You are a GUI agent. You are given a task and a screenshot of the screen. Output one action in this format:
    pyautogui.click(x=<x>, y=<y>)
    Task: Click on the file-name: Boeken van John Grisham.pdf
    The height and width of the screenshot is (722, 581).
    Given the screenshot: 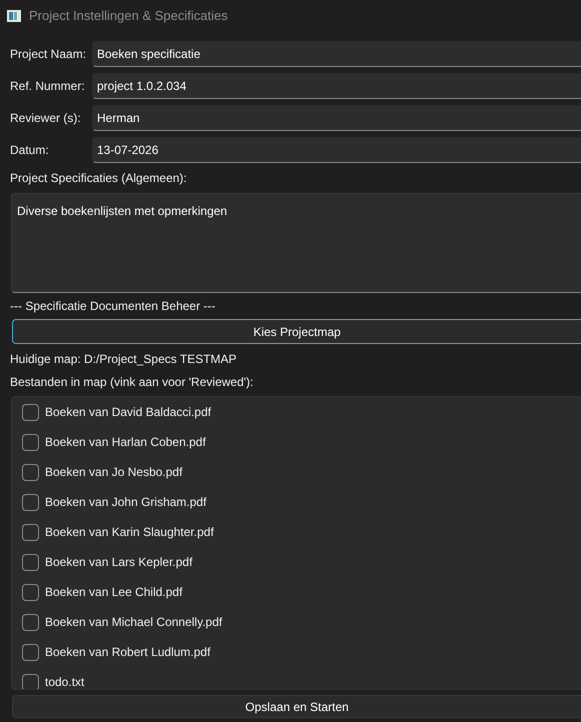 What is the action you would take?
    pyautogui.click(x=125, y=502)
    